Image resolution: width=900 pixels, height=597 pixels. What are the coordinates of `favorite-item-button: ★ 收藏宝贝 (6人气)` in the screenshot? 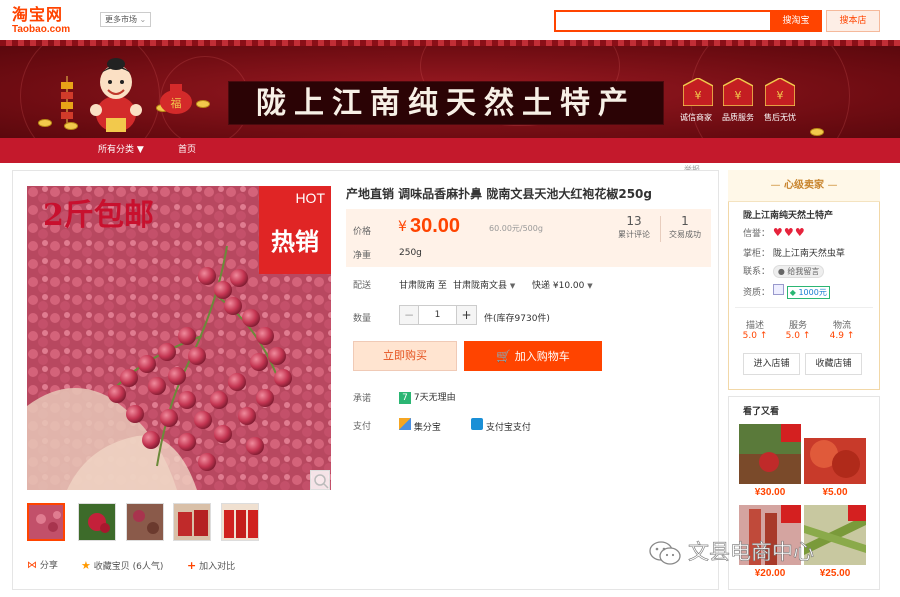 It's located at (122, 566).